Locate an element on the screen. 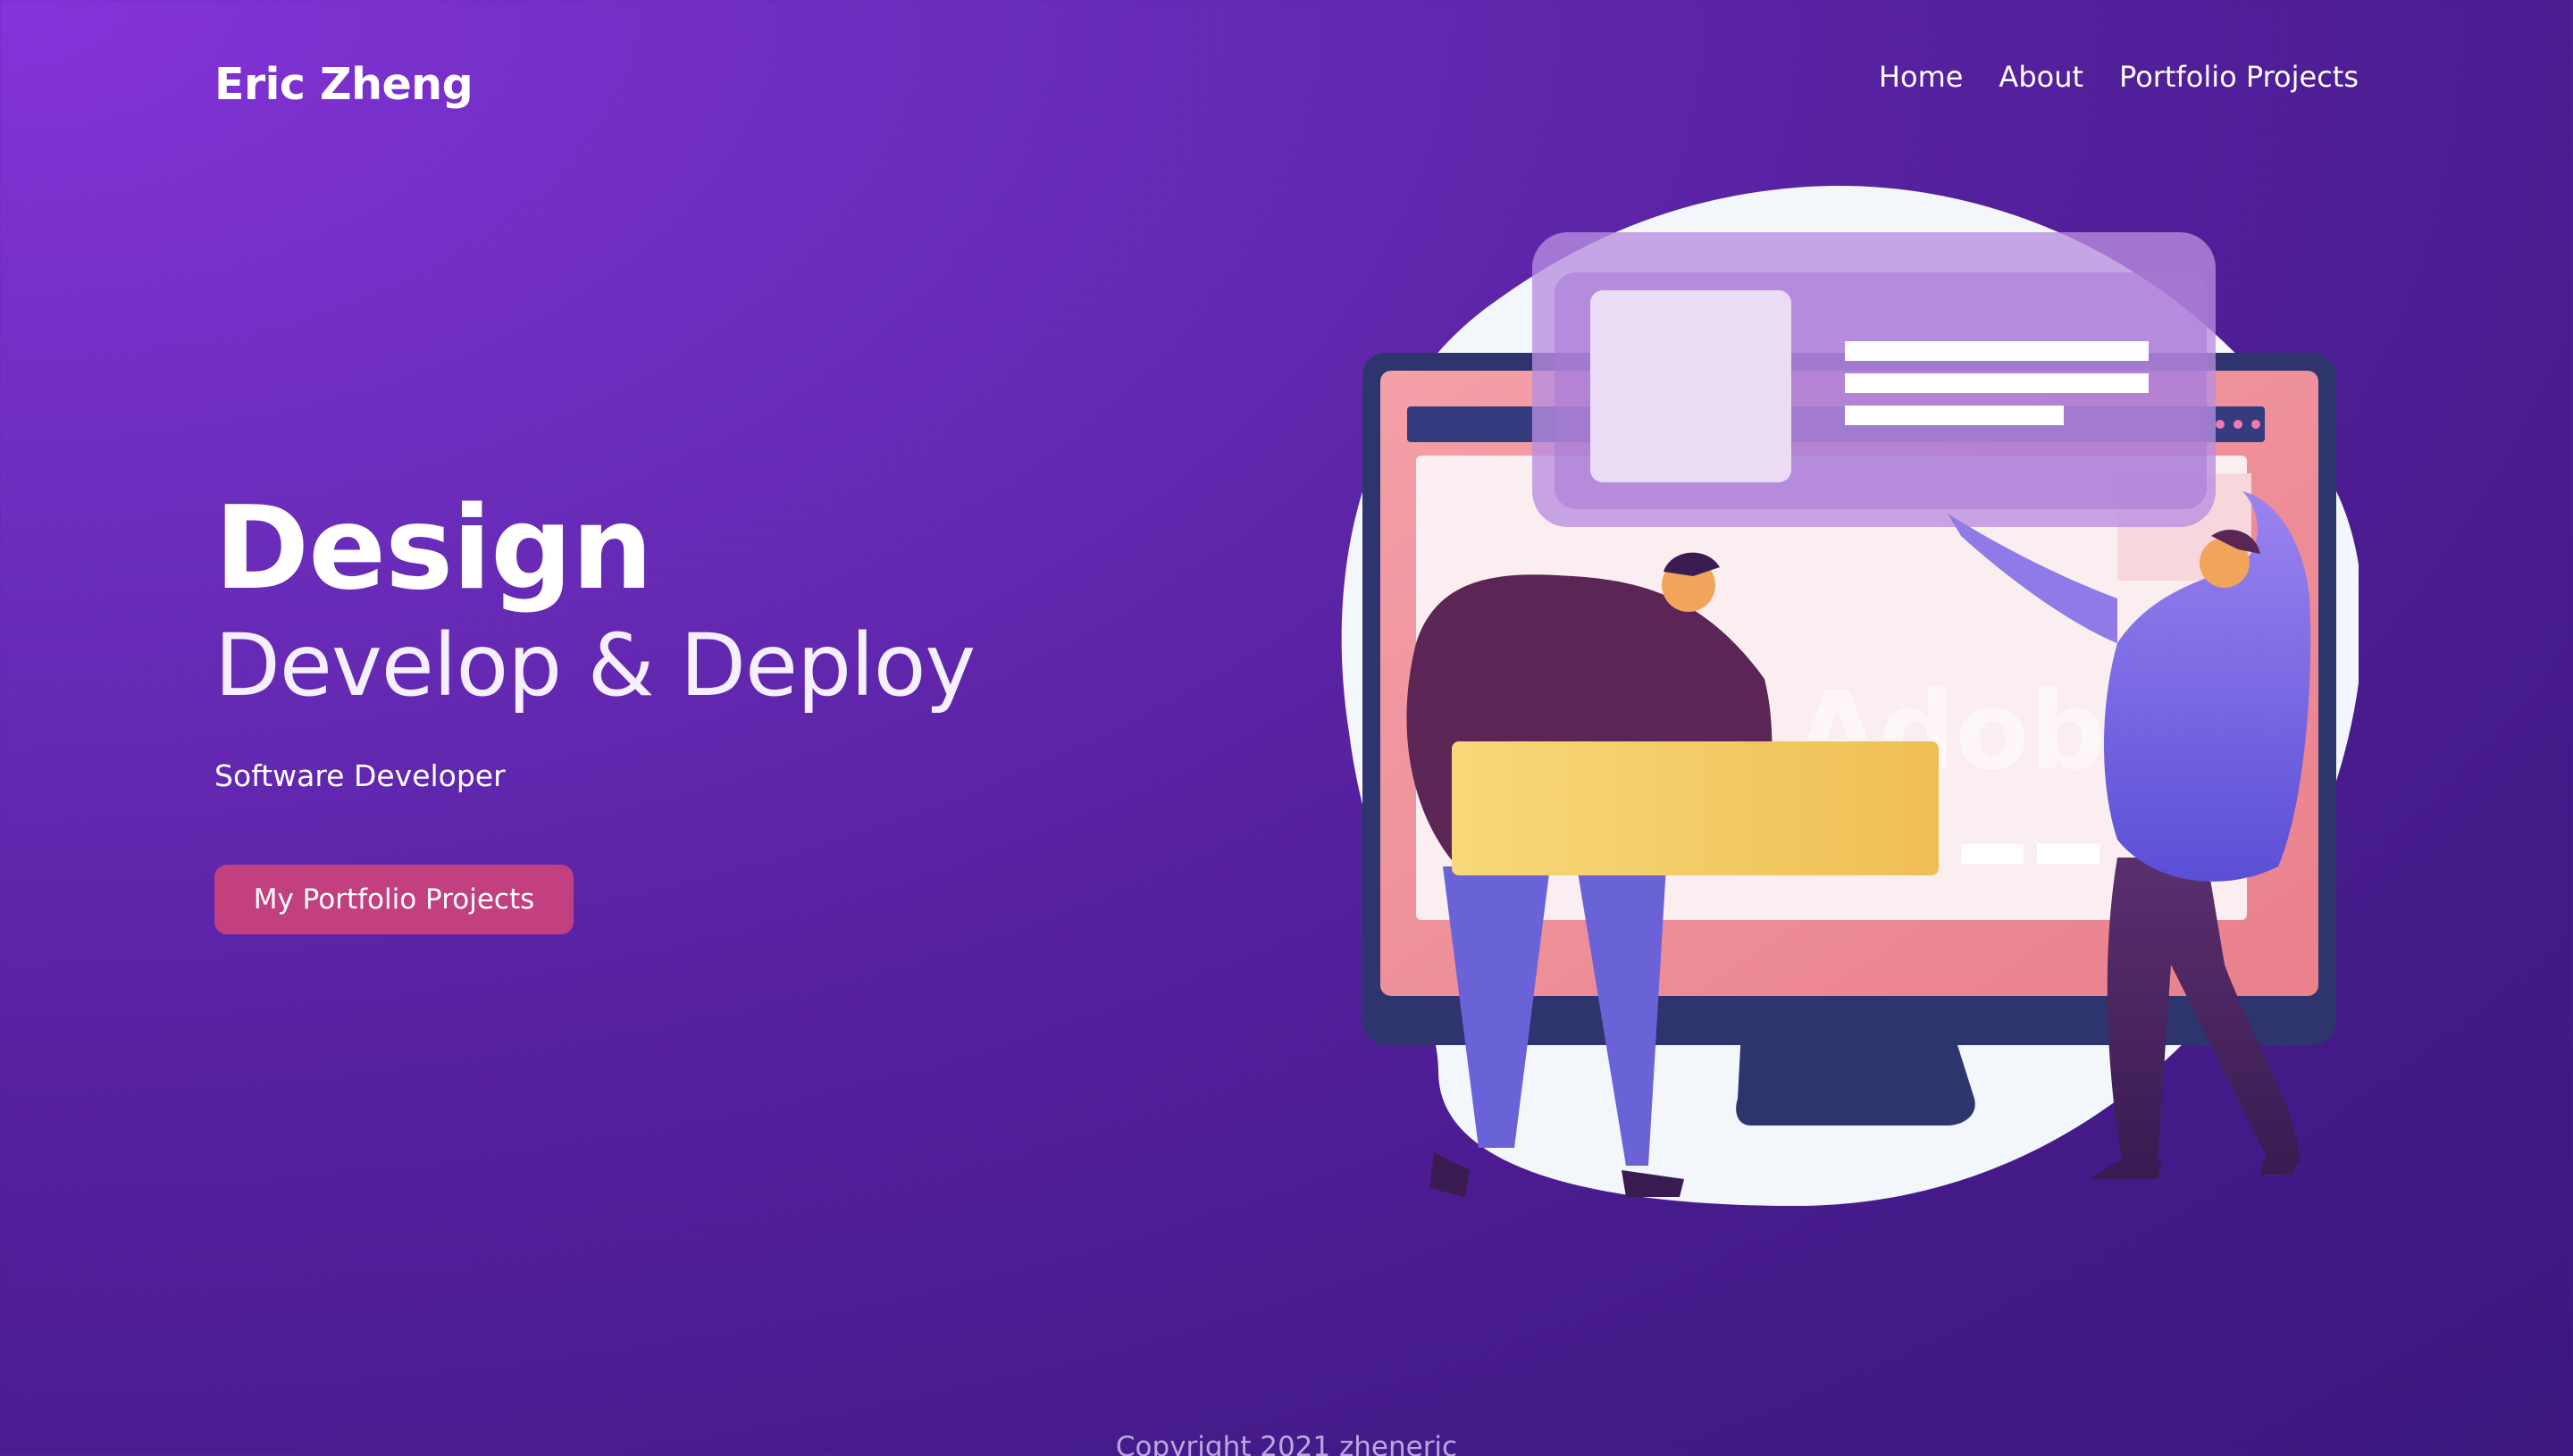 The width and height of the screenshot is (2573, 1456). hero-role: Software Developer is located at coordinates (360, 775).